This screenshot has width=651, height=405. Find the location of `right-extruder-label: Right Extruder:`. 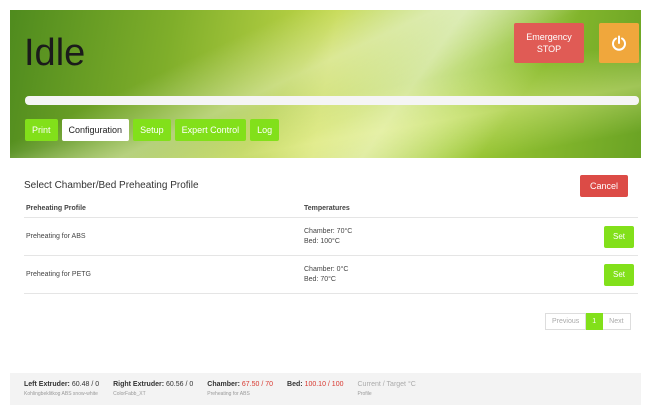

right-extruder-label: Right Extruder: is located at coordinates (139, 384).